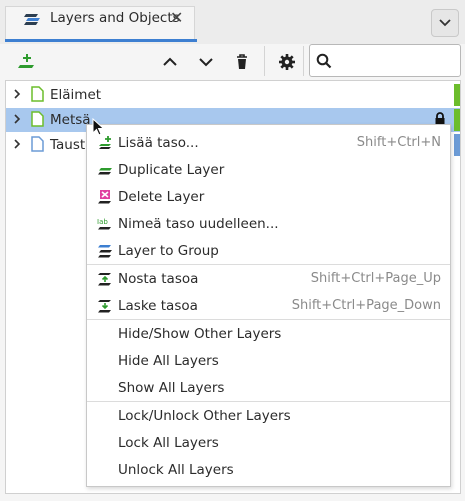  Describe the element at coordinates (268, 170) in the screenshot. I see `menu-item-duplicate-layer: Duplicate Layer` at that location.